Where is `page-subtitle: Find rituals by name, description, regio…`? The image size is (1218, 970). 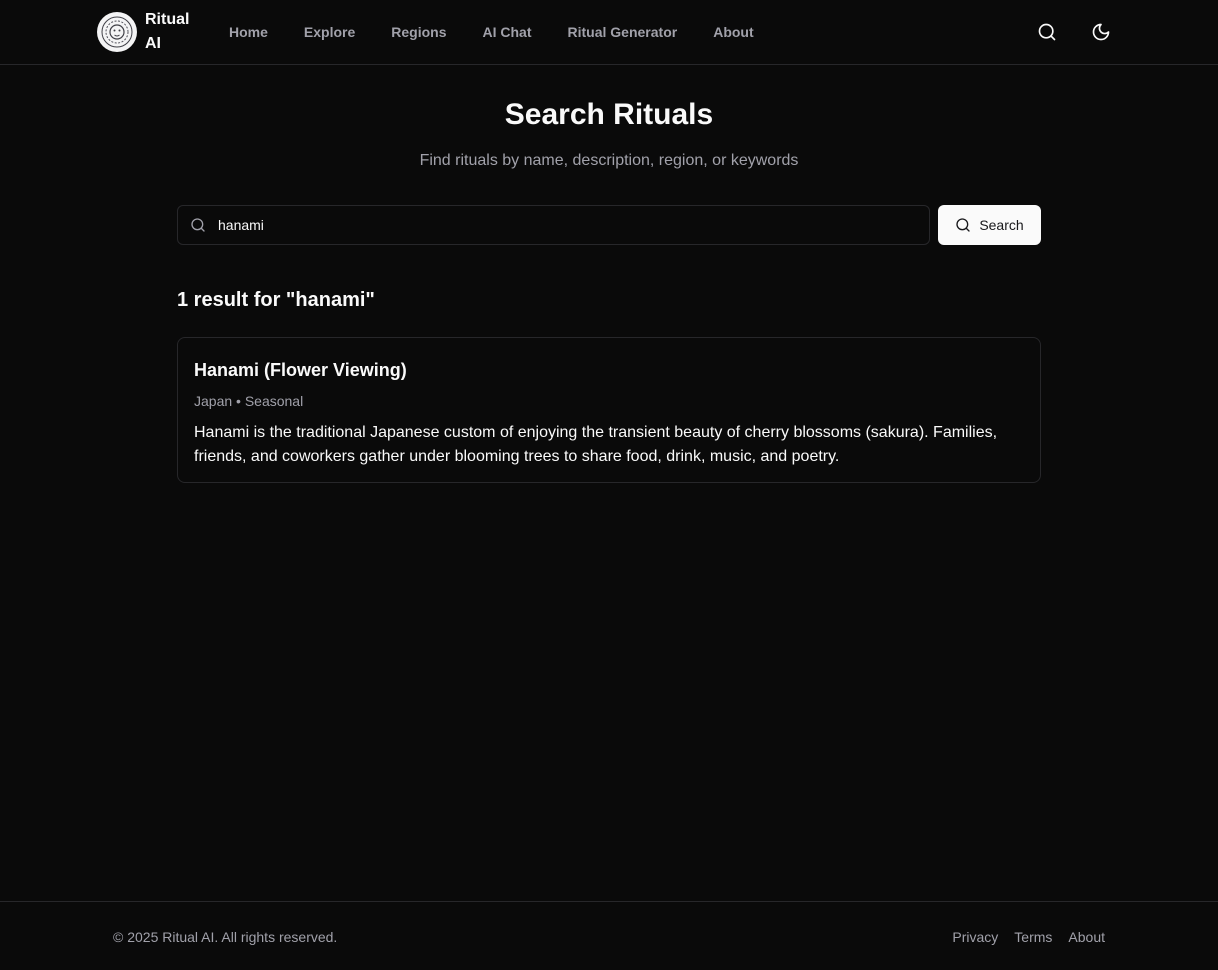
page-subtitle: Find rituals by name, description, regio… is located at coordinates (609, 160).